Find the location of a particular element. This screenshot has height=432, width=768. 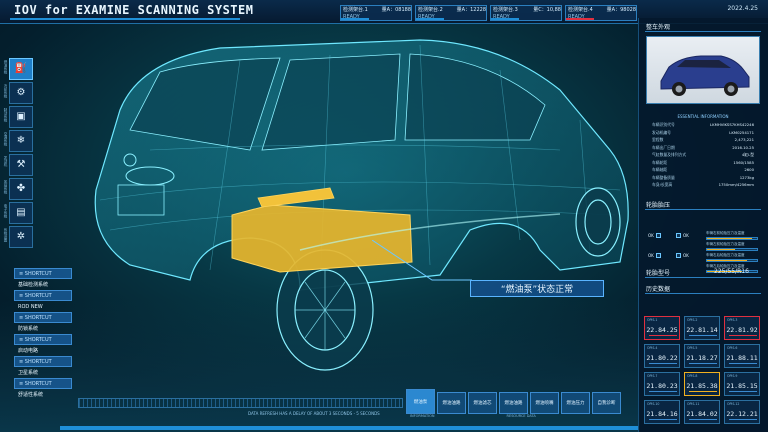

history-cell-label: OPIS.12 is located at coordinates (733, 404).